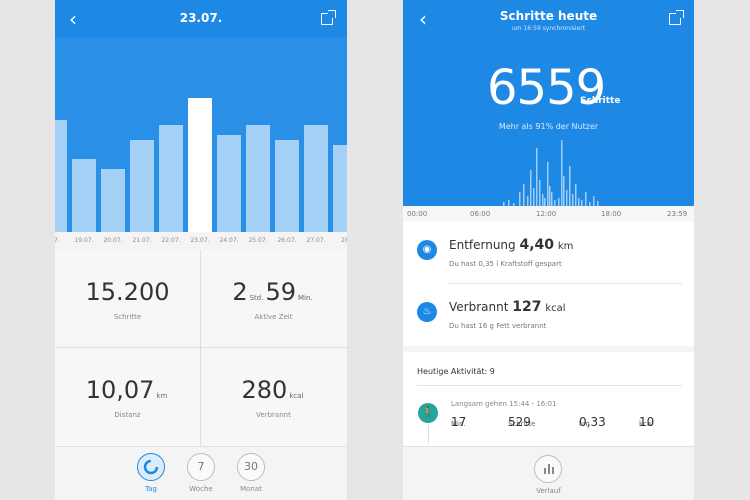 This screenshot has height=500, width=750. Describe the element at coordinates (127, 415) in the screenshot. I see `distance-label: Distanz` at that location.